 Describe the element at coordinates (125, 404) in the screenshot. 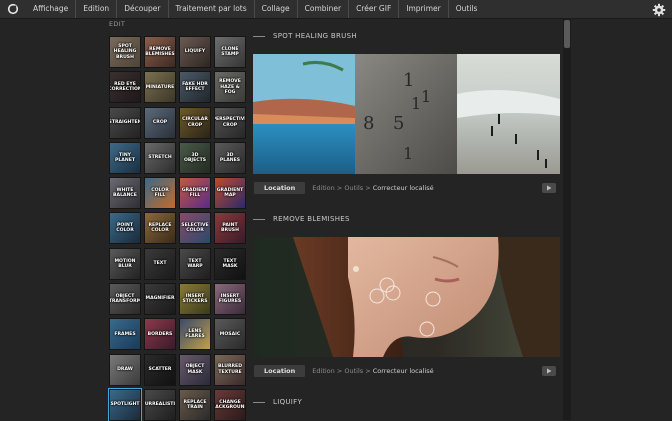

I see `tool-spotlight: SPOTLIGHT` at that location.